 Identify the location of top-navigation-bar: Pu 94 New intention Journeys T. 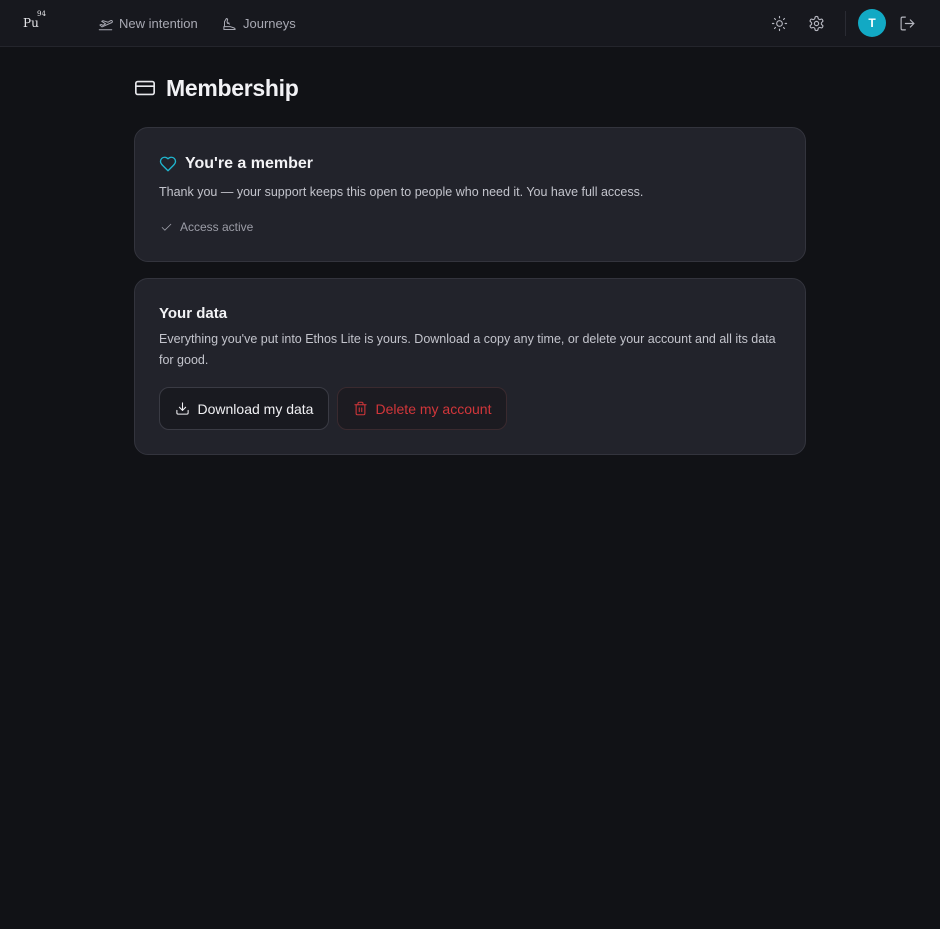
(470, 23).